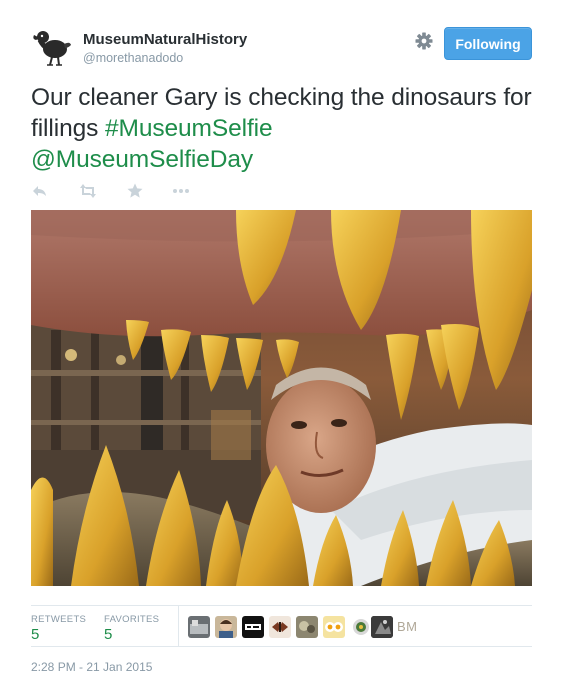 The image size is (565, 683). What do you see at coordinates (281, 605) in the screenshot?
I see `divider-top` at bounding box center [281, 605].